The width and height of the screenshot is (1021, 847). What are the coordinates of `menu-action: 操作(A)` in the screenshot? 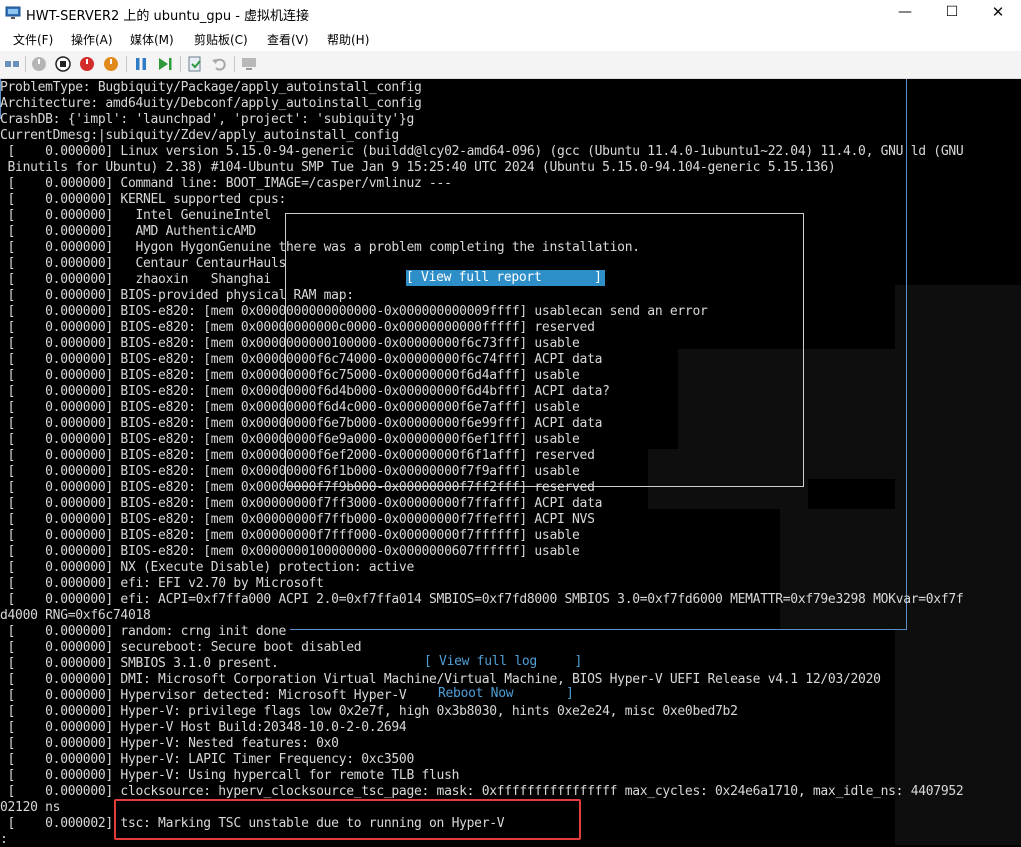 It's located at (92, 39).